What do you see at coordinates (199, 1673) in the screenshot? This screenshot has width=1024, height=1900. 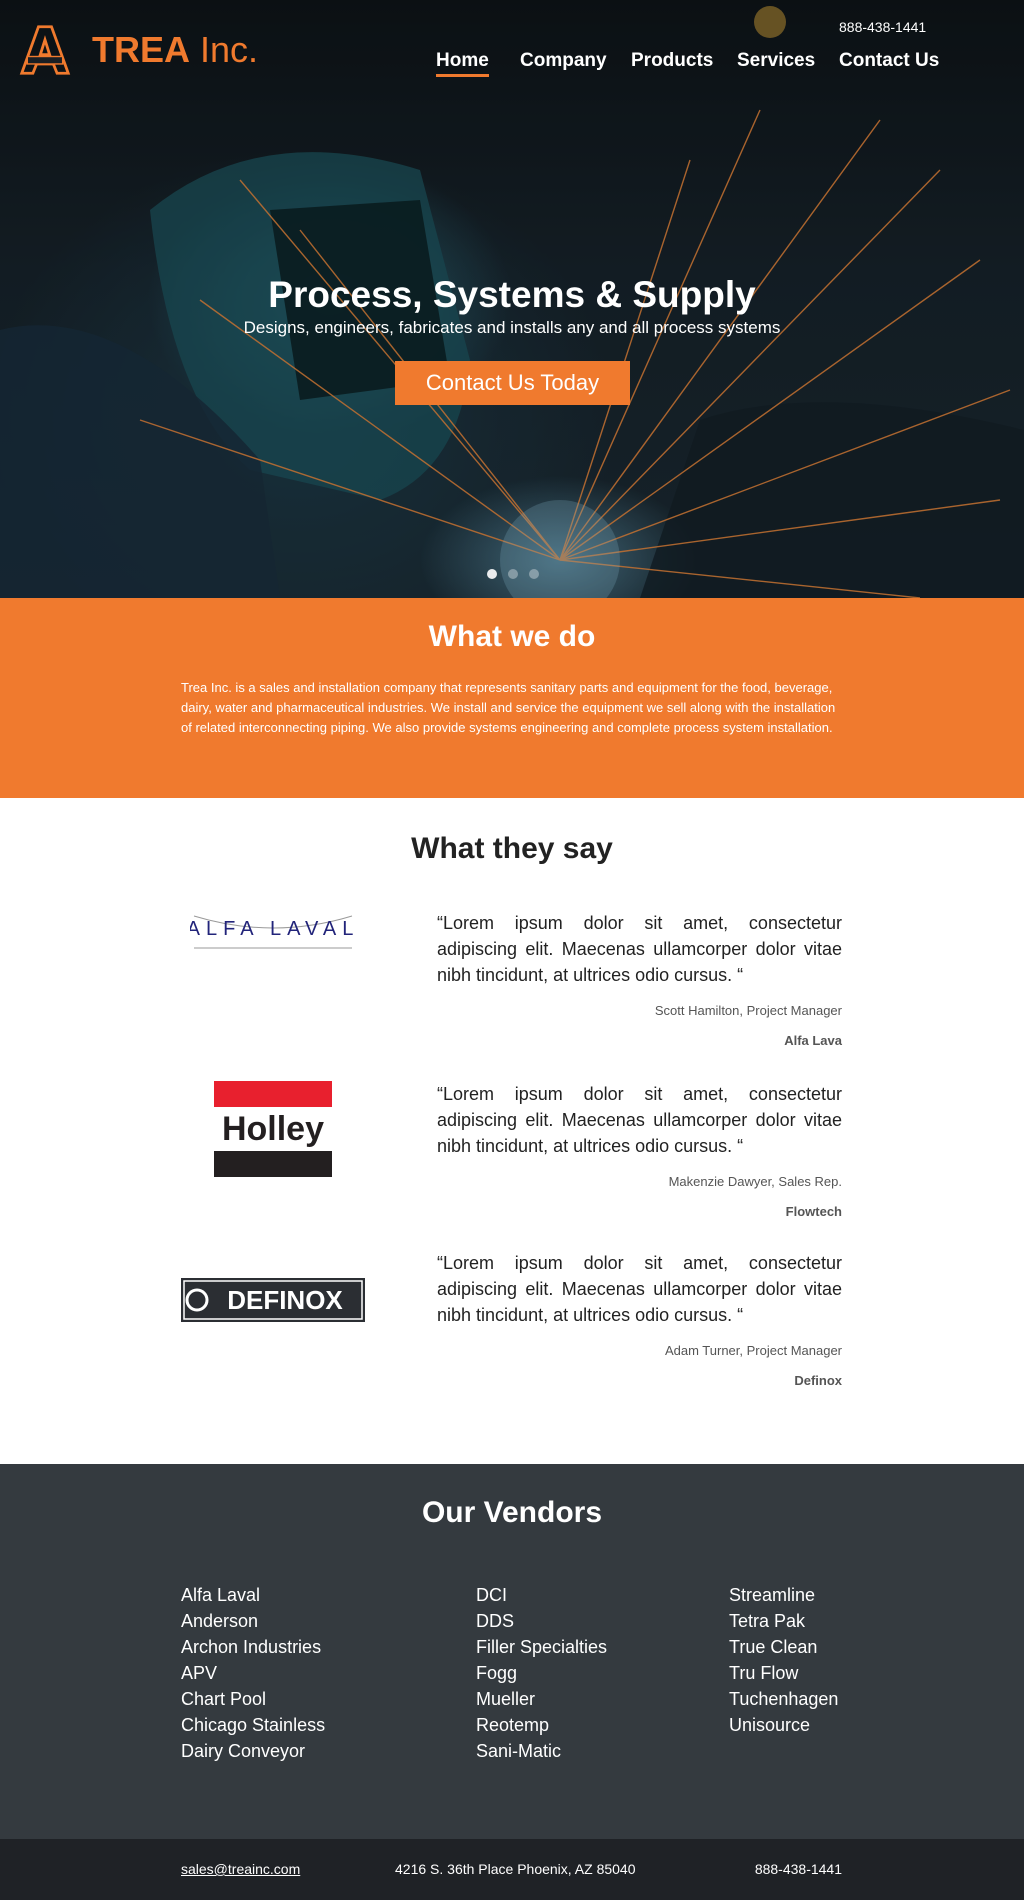 I see `vendor-item: APV` at bounding box center [199, 1673].